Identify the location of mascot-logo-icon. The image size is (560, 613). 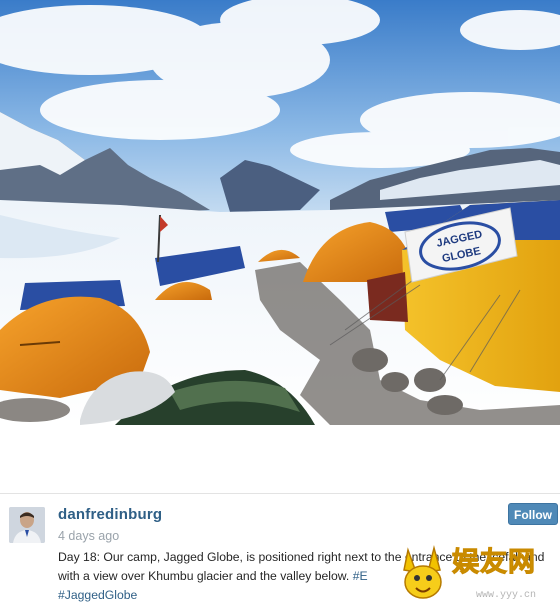
(422, 572).